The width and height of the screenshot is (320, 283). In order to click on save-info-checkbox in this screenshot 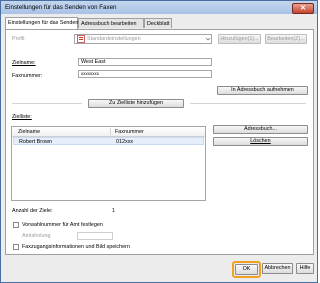, I will do `click(16, 247)`.